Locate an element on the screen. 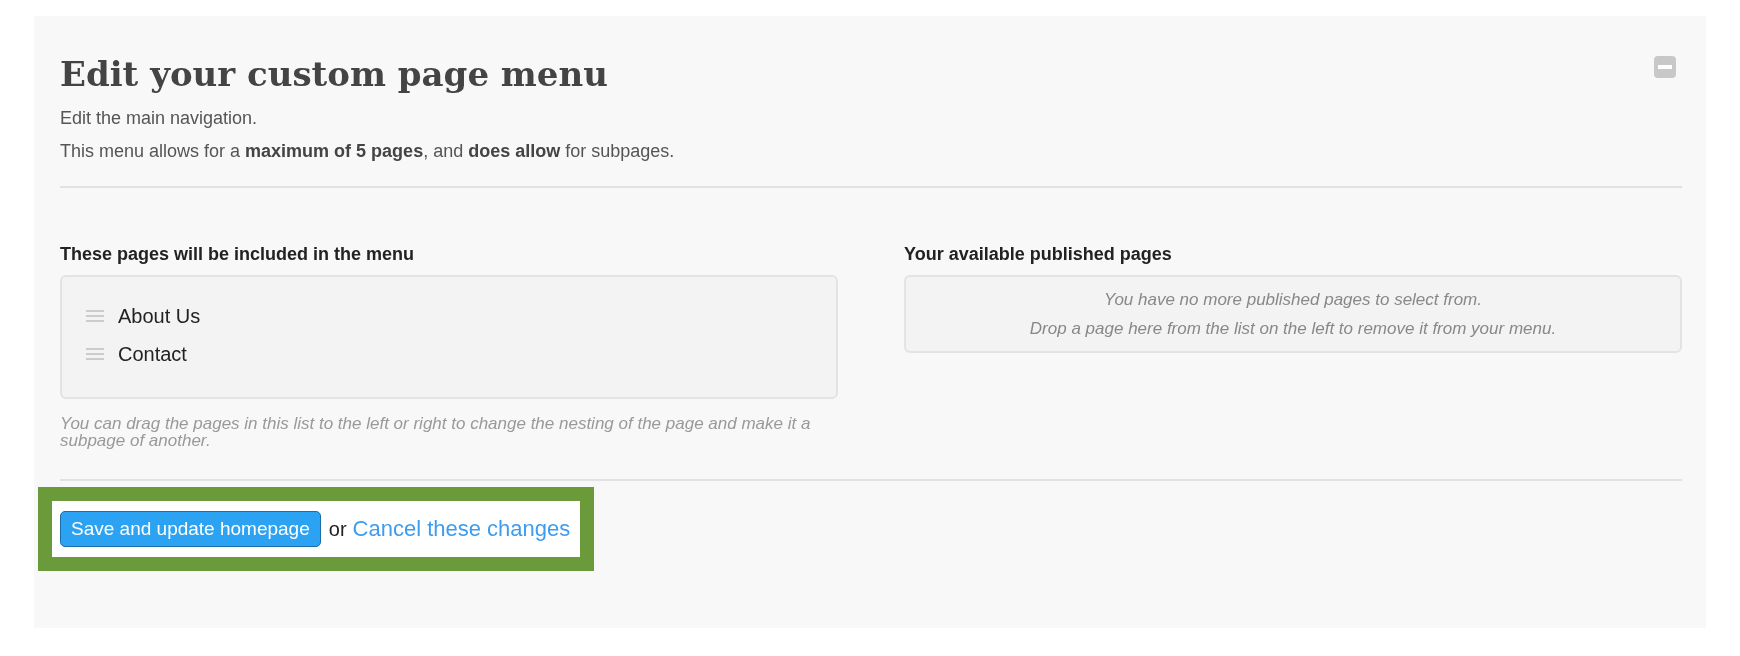 The width and height of the screenshot is (1740, 656). help-text: You can drag the pages in this list to the left or right to change the nesting of the page and make it a subpage of another. is located at coordinates (436, 432).